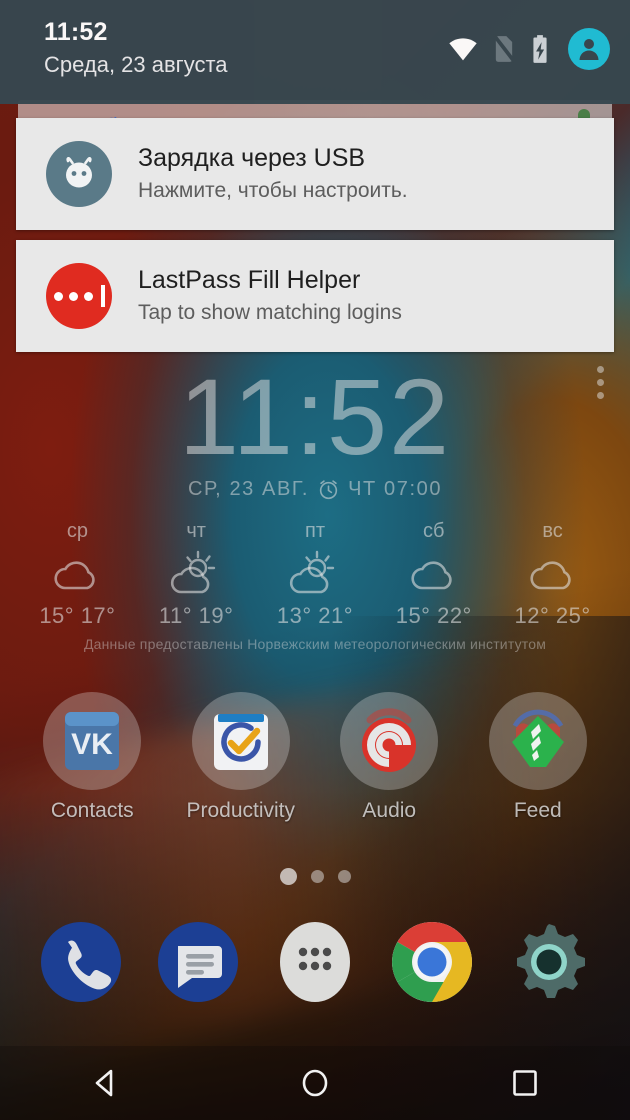  I want to click on notification-title: LastPass Fill Helper, so click(249, 280).